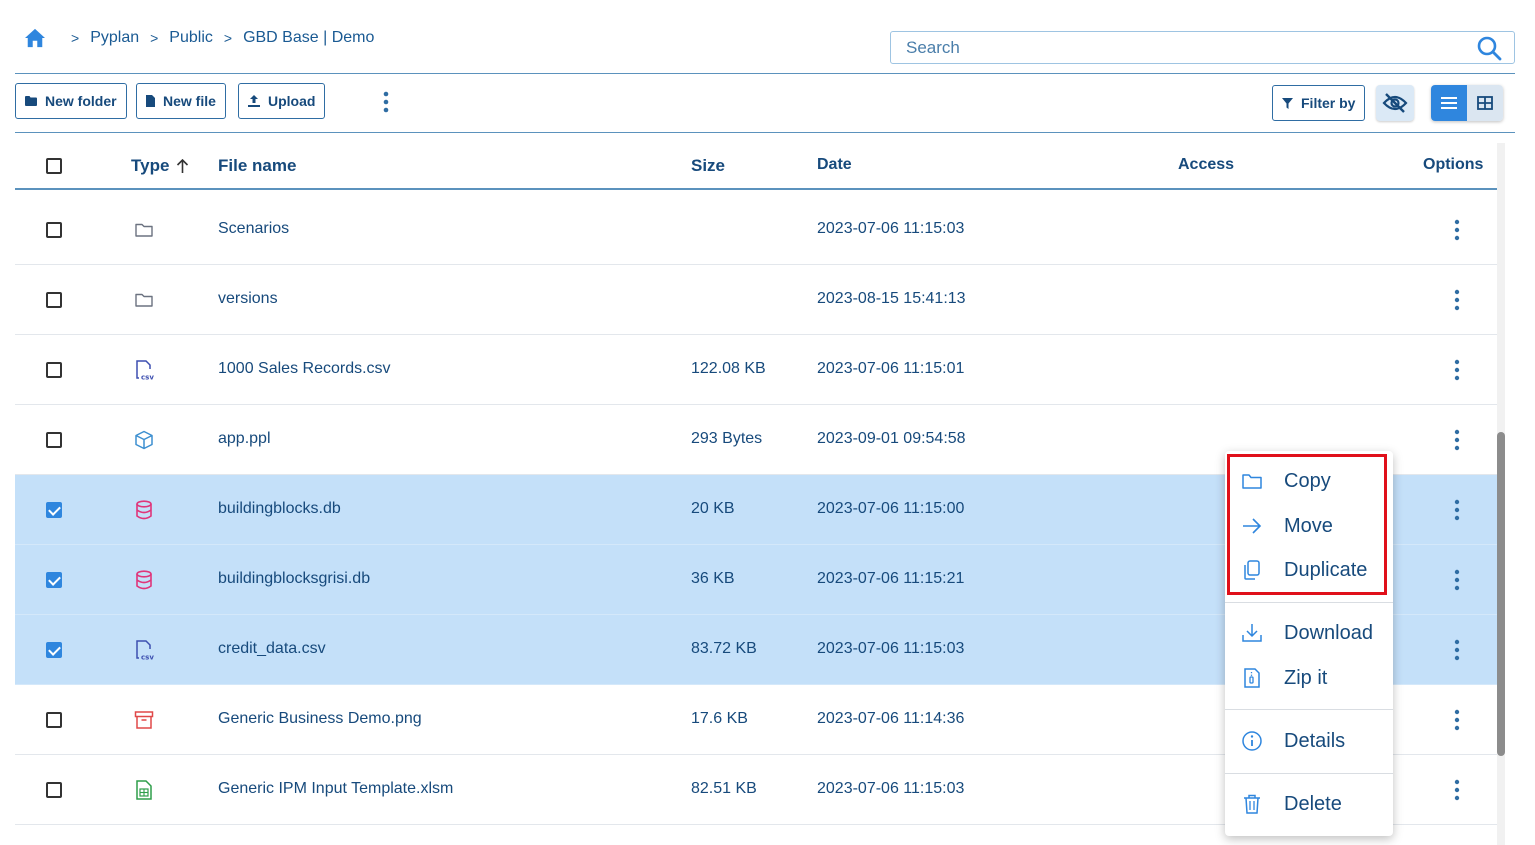 This screenshot has height=845, width=1535. I want to click on grid-view-button, so click(1485, 103).